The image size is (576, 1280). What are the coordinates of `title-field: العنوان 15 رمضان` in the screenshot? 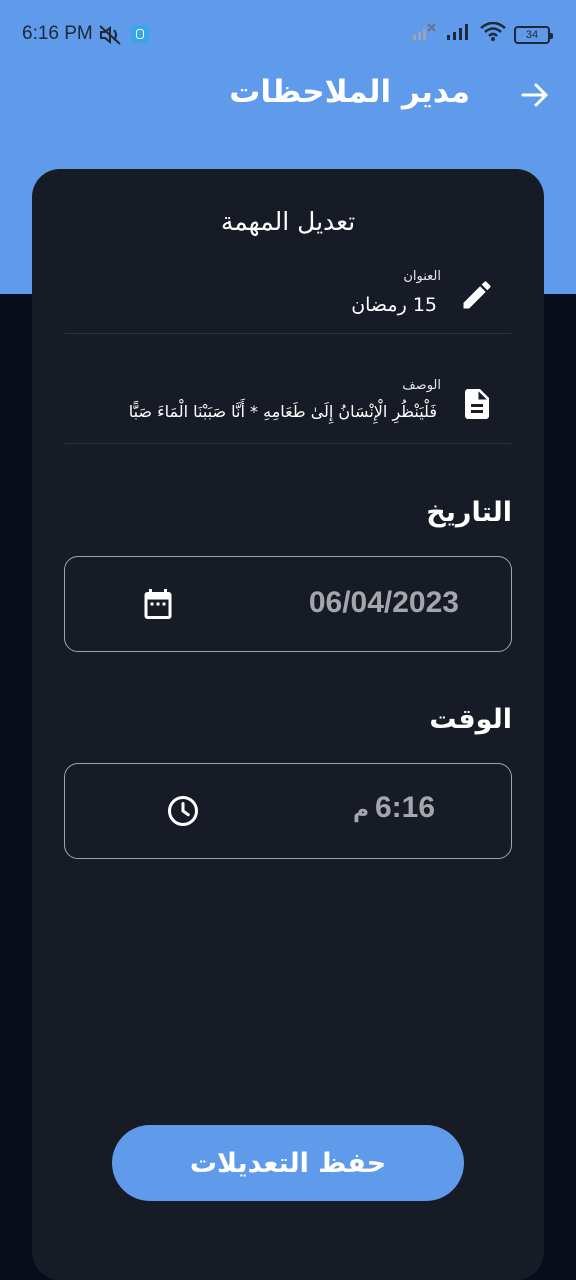 It's located at (288, 298).